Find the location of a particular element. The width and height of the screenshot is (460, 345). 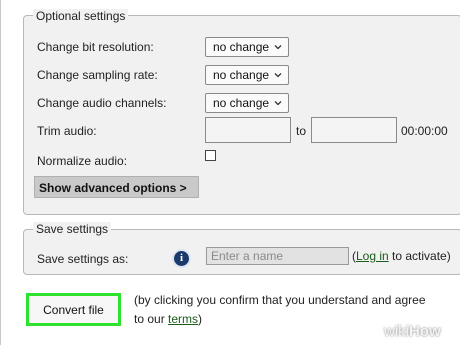

watermark-wiki: wiki is located at coordinates (396, 331).